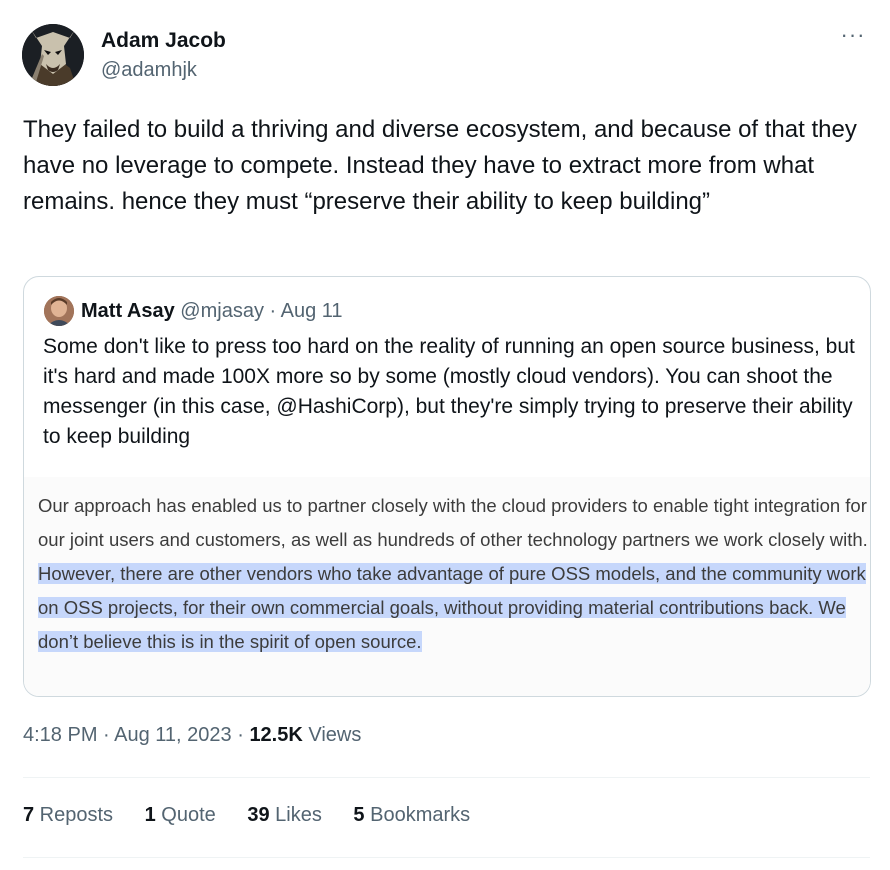 The image size is (890, 870). I want to click on quoted-meta: Matt Asay @mjasay · Aug 11, so click(212, 311).